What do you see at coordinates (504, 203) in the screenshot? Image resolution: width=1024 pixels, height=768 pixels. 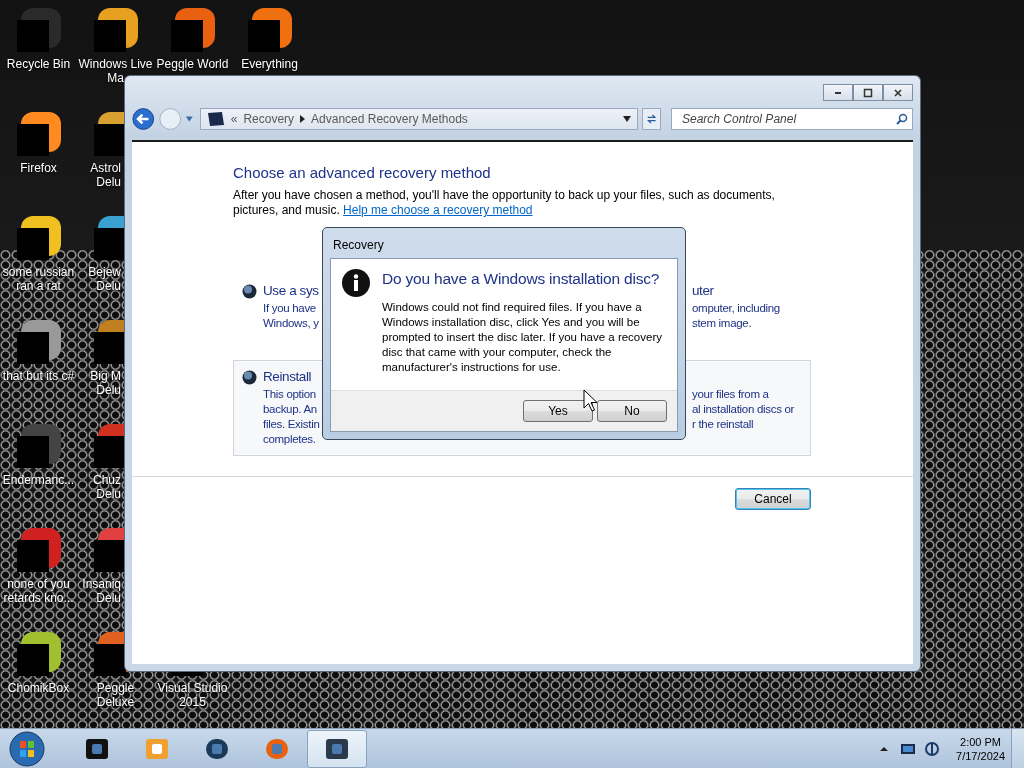 I see `intro-text: After you have chosen a method, you'll have the opportunity to back up your files, such as documents, pictures, and music. Help me choose a recovery method` at bounding box center [504, 203].